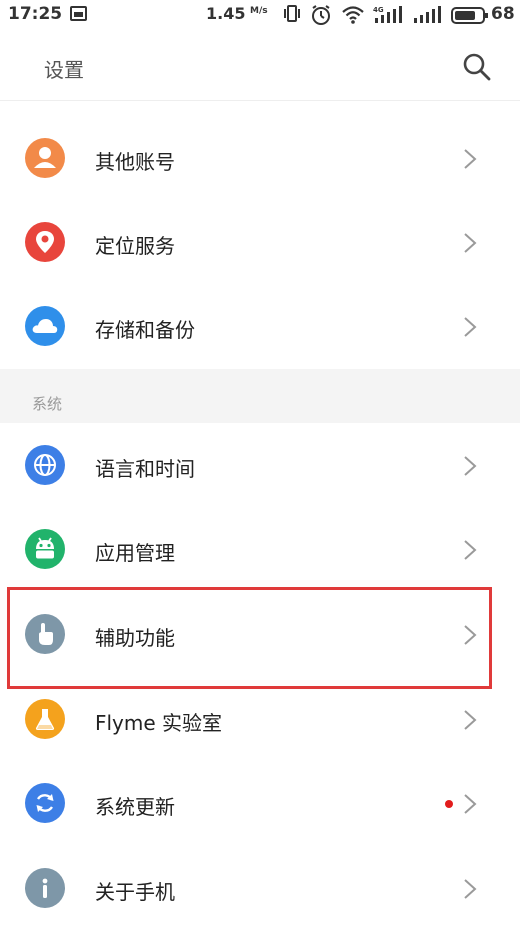 The height and width of the screenshot is (931, 520). I want to click on battery-icon, so click(469, 15).